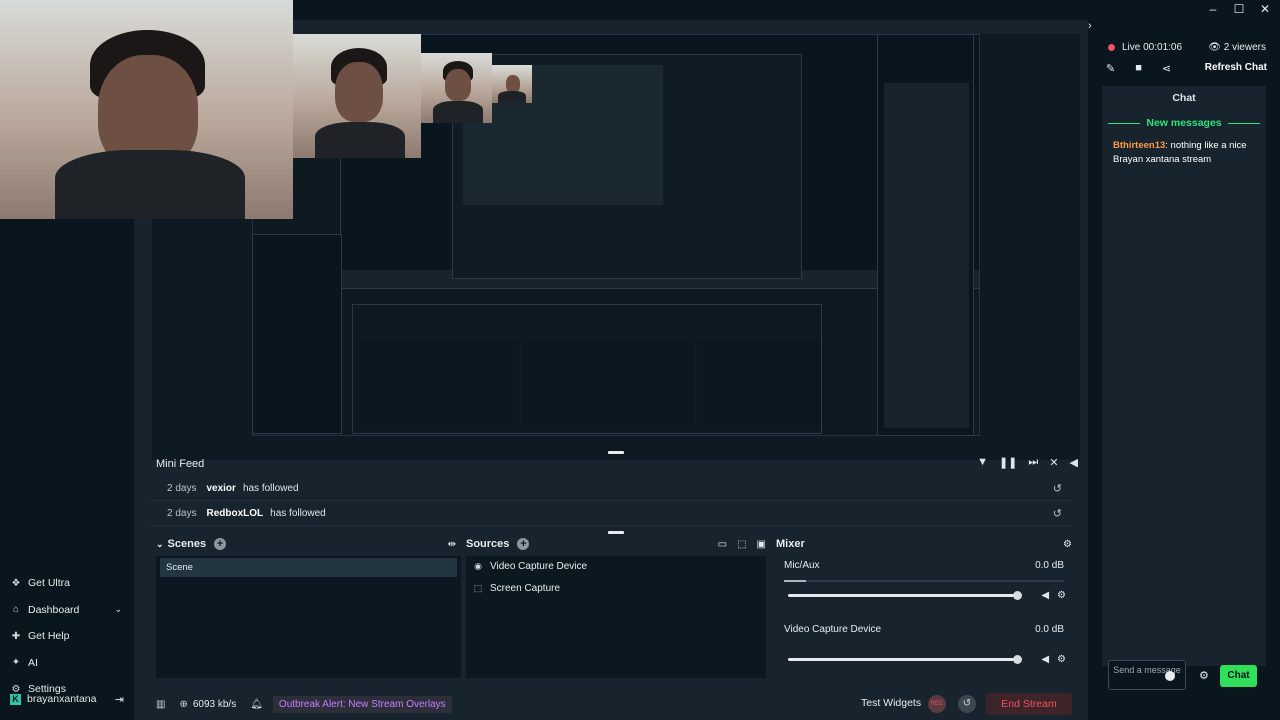  I want to click on replay-buffer-icon: ↺, so click(967, 704).